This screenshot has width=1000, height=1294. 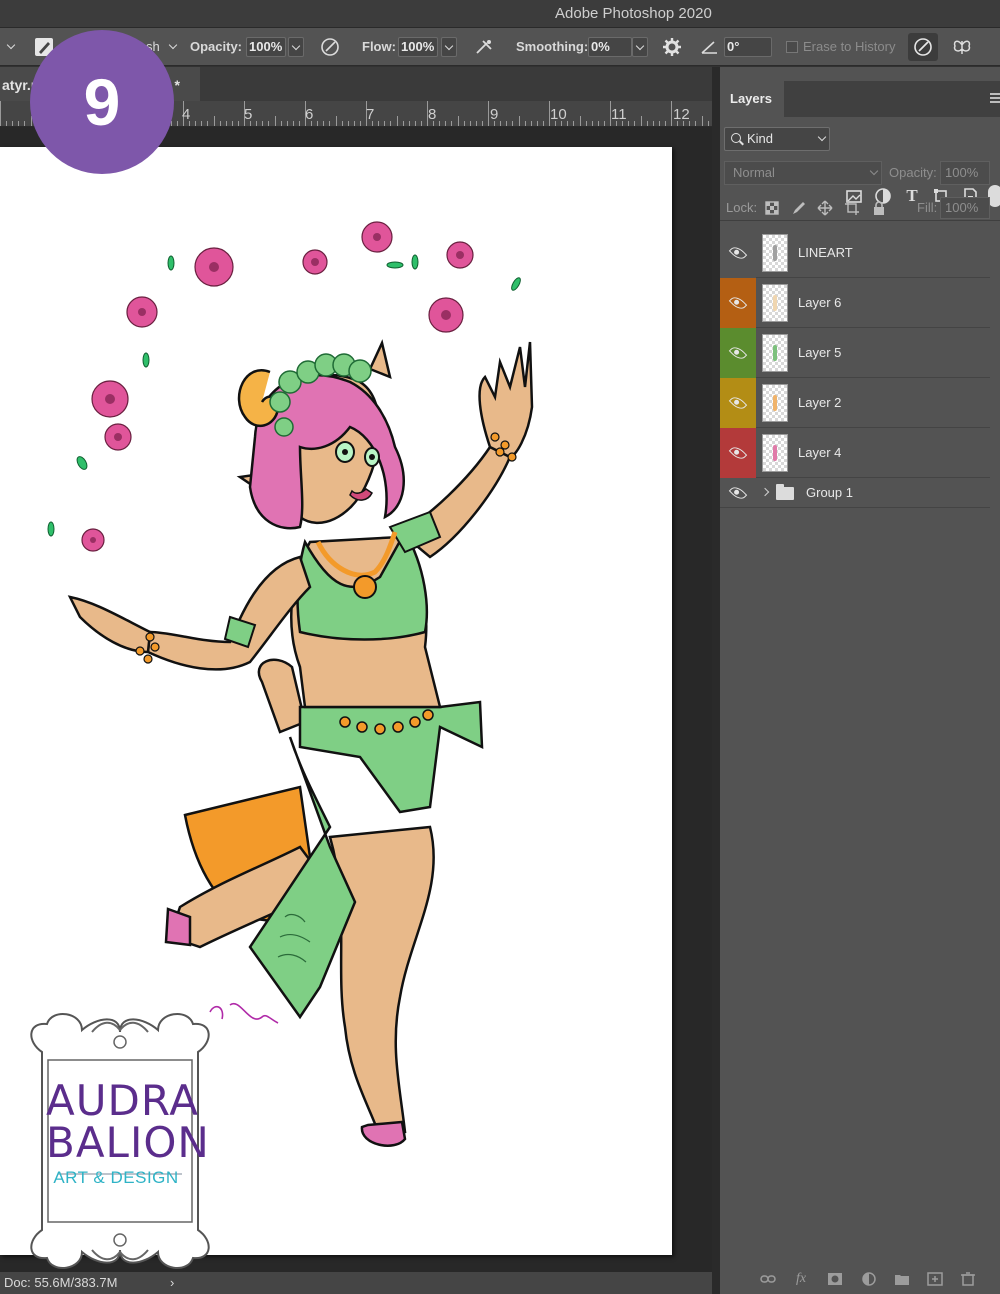 What do you see at coordinates (173, 45) in the screenshot?
I see `brush-preset-chevron-icon` at bounding box center [173, 45].